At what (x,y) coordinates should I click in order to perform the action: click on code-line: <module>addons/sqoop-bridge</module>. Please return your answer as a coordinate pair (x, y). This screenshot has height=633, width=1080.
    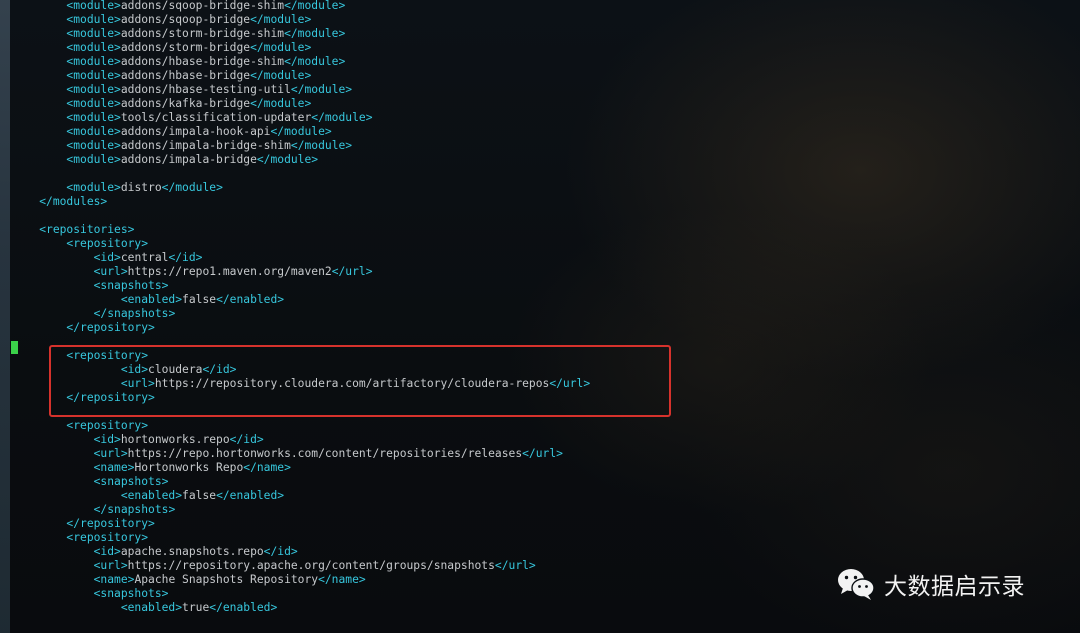
    Looking at the image, I should click on (542, 20).